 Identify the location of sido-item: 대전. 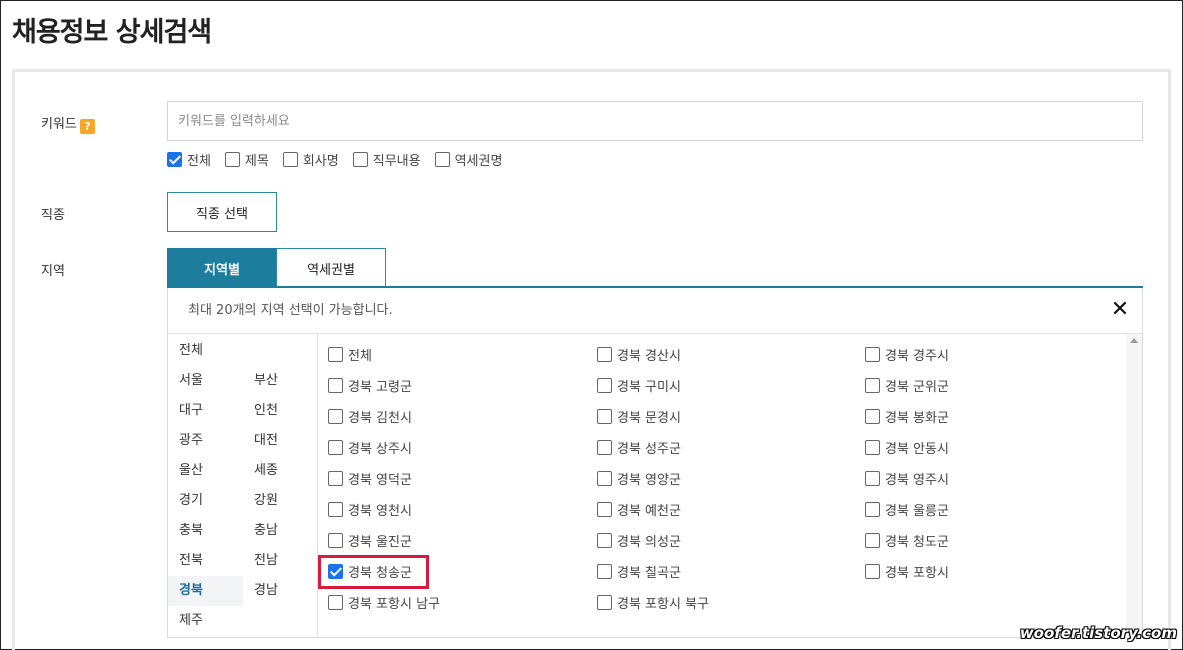
(280, 441).